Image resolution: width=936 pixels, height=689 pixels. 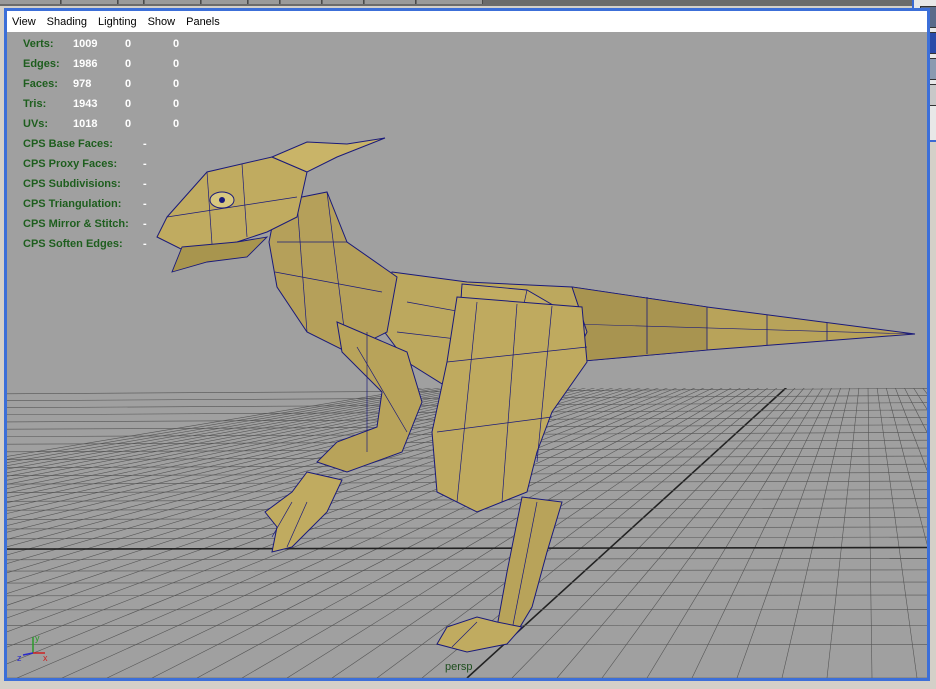 What do you see at coordinates (19, 658) in the screenshot?
I see `axis-z-label: z` at bounding box center [19, 658].